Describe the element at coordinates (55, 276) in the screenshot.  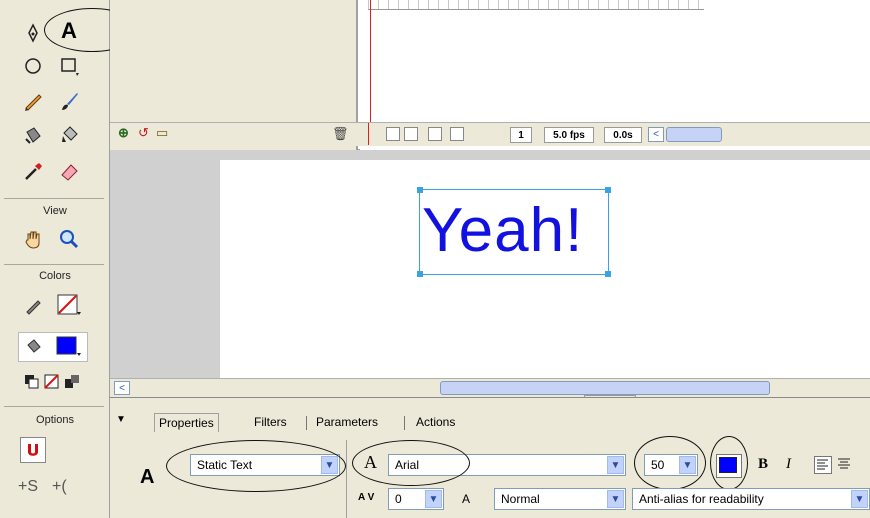
I see `colors-section-label: Colors` at that location.